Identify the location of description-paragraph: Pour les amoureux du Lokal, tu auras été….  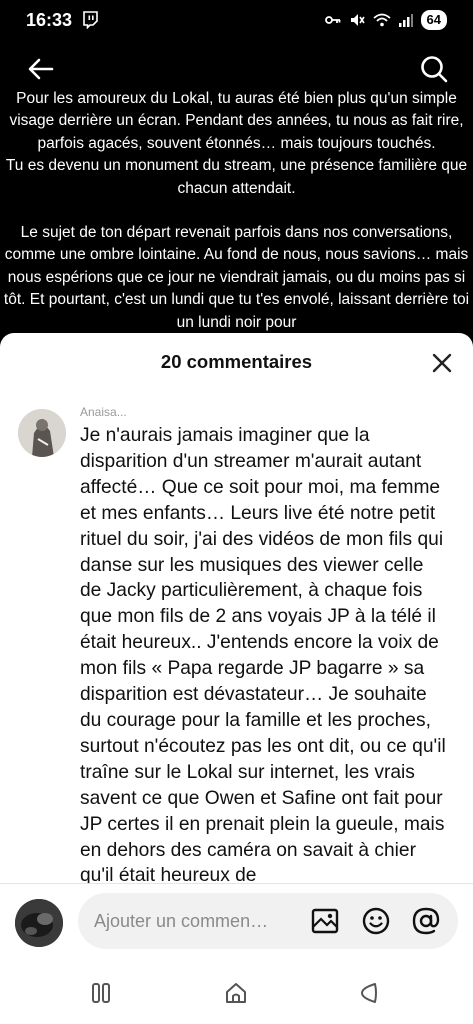
(236, 121).